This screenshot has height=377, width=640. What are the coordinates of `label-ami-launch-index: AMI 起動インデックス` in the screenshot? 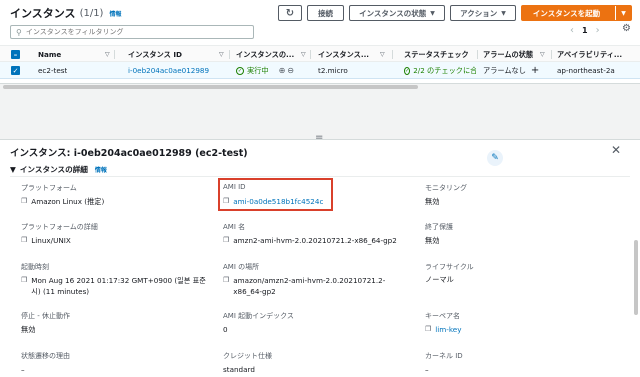 It's located at (258, 316).